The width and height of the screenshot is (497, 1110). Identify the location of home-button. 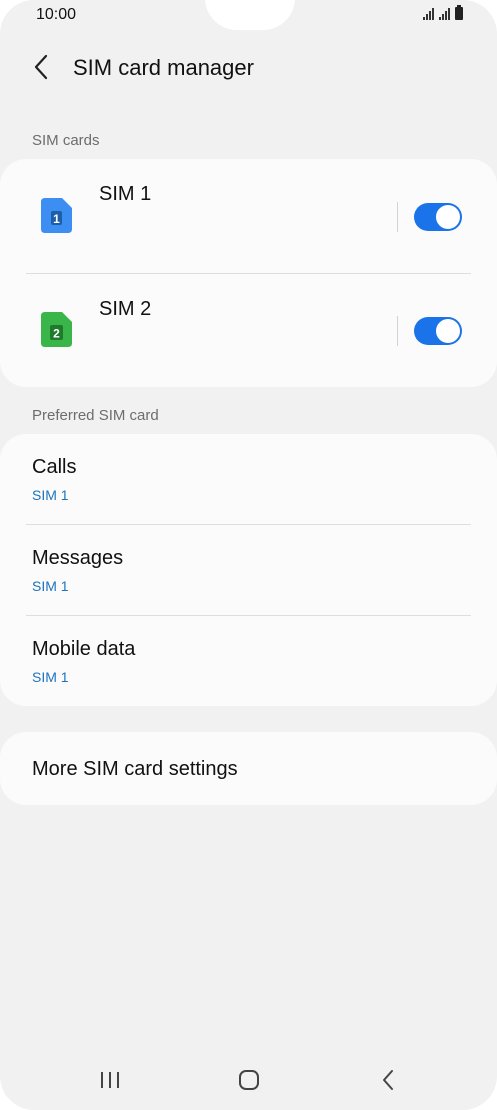
(249, 1080).